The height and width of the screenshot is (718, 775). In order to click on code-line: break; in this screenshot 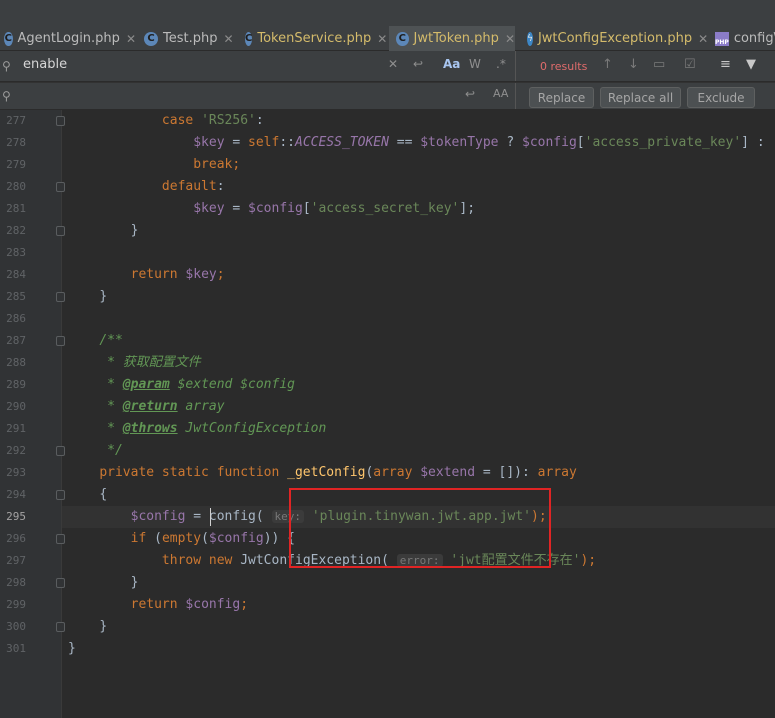, I will do `click(154, 165)`.